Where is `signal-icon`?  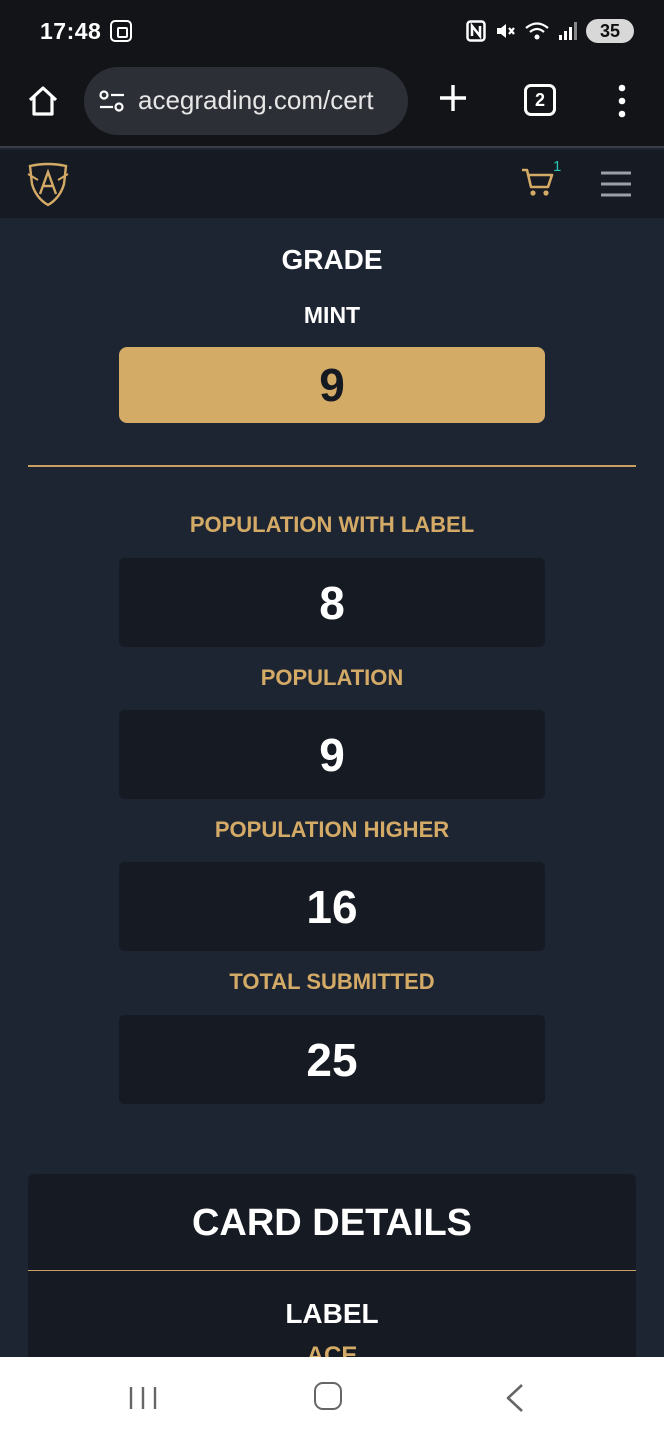
signal-icon is located at coordinates (568, 31).